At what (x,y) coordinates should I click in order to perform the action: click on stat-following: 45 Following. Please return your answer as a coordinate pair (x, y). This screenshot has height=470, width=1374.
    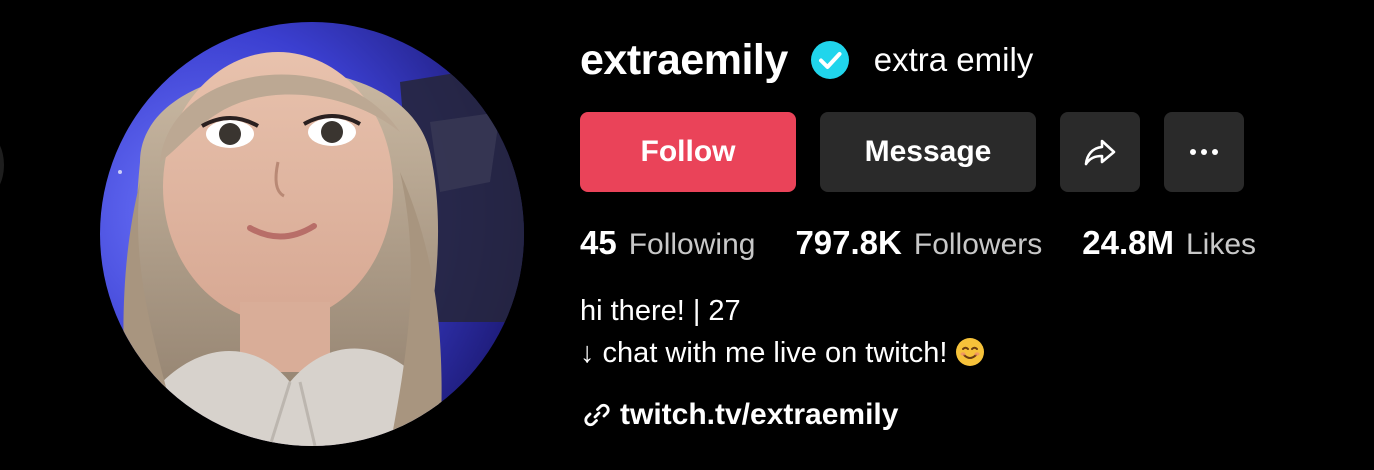
    Looking at the image, I should click on (667, 243).